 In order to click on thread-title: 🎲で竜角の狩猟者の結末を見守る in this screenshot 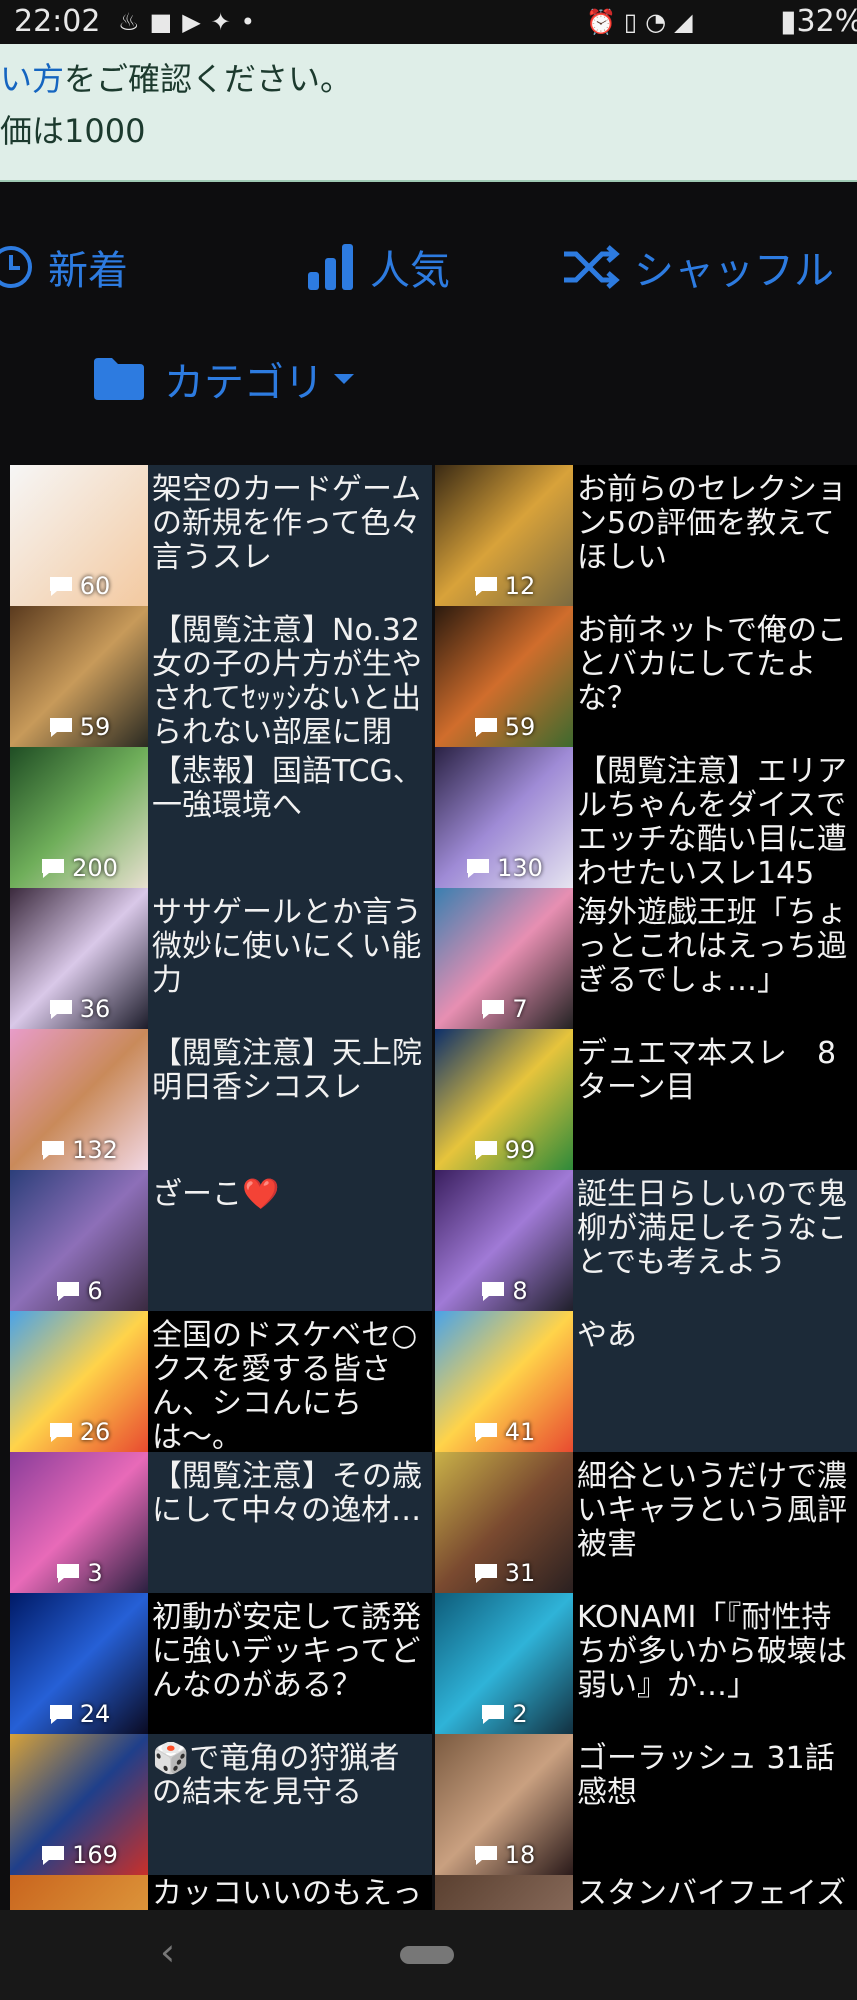, I will do `click(289, 1776)`.